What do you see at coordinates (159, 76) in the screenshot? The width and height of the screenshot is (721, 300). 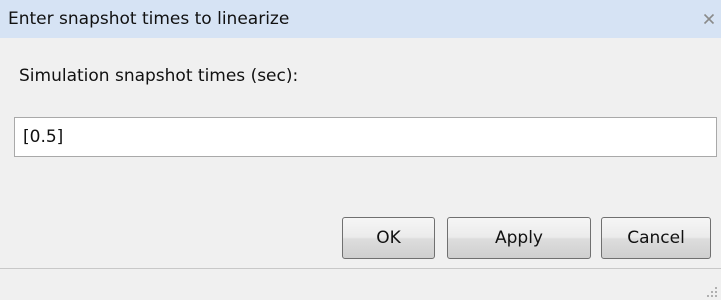 I see `snapshot-times-label: Simulation snapshot times (sec):` at bounding box center [159, 76].